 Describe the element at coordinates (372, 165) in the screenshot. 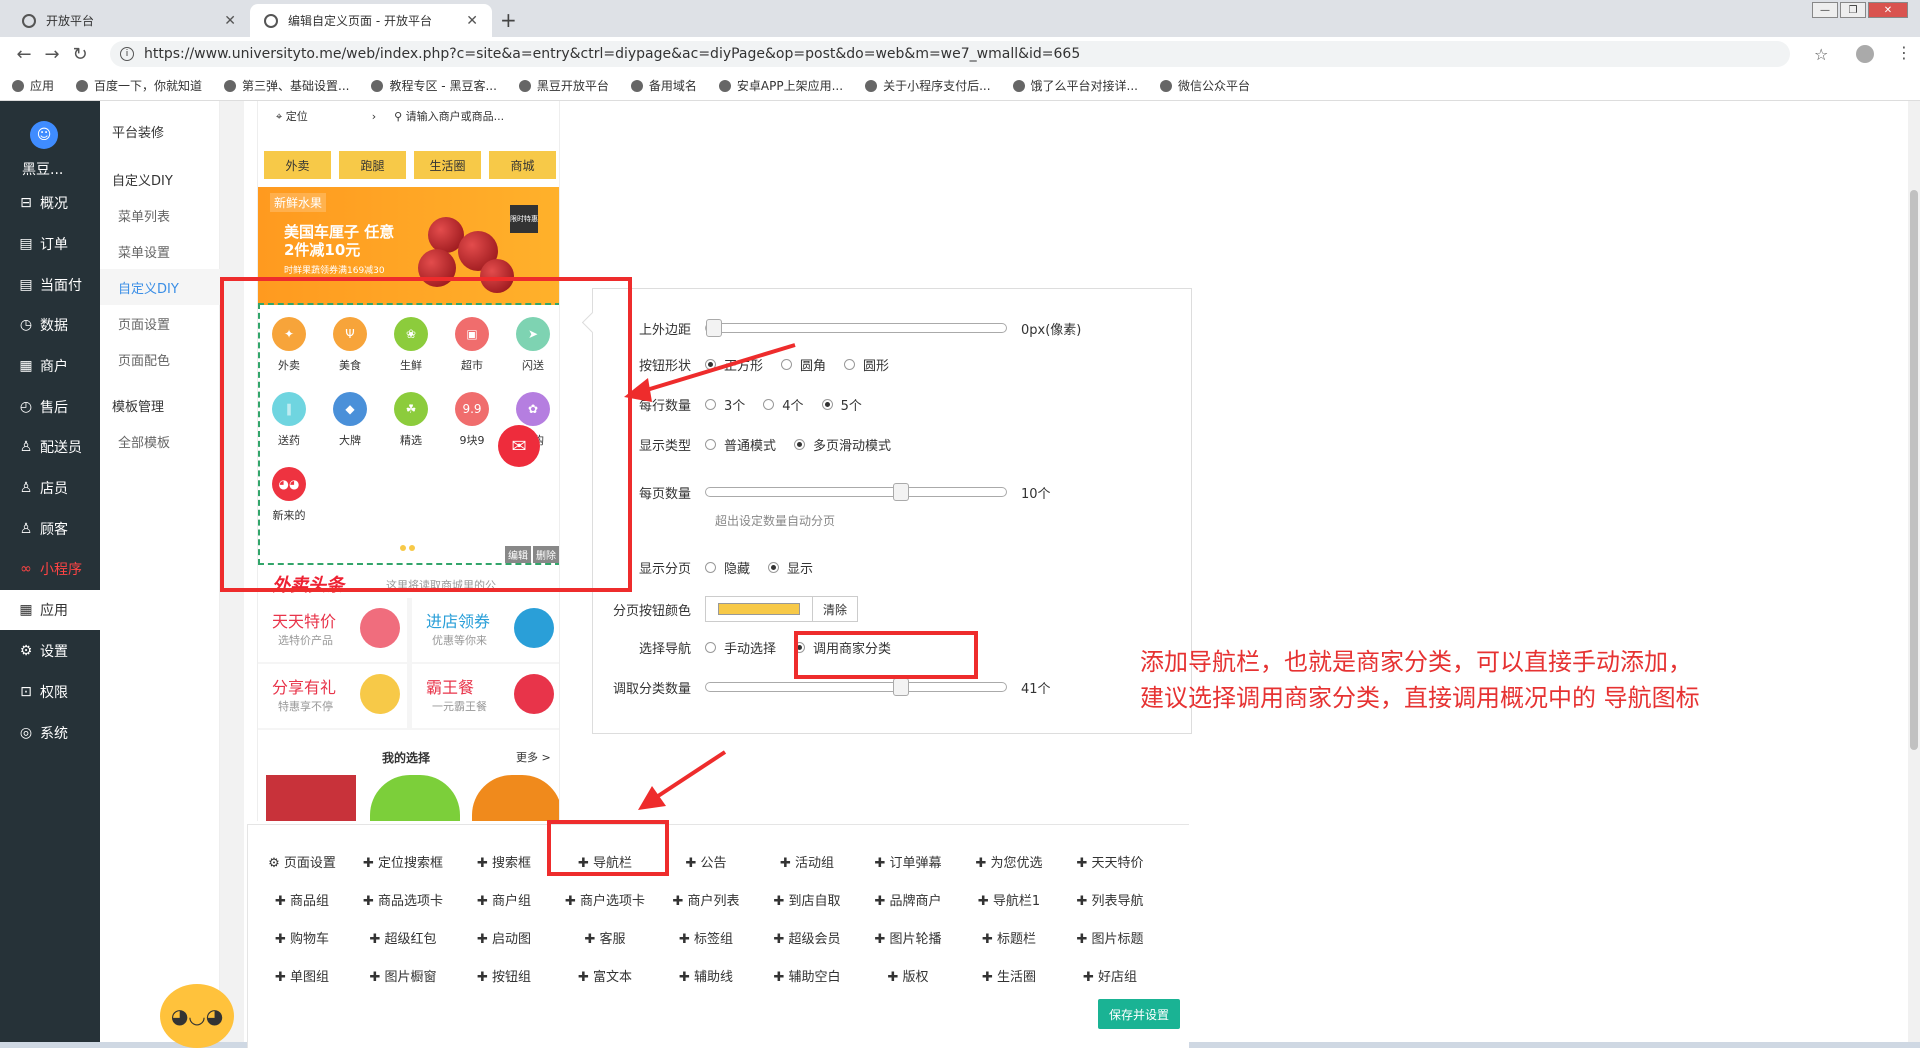

I see `quick-tab: 跑腿` at that location.